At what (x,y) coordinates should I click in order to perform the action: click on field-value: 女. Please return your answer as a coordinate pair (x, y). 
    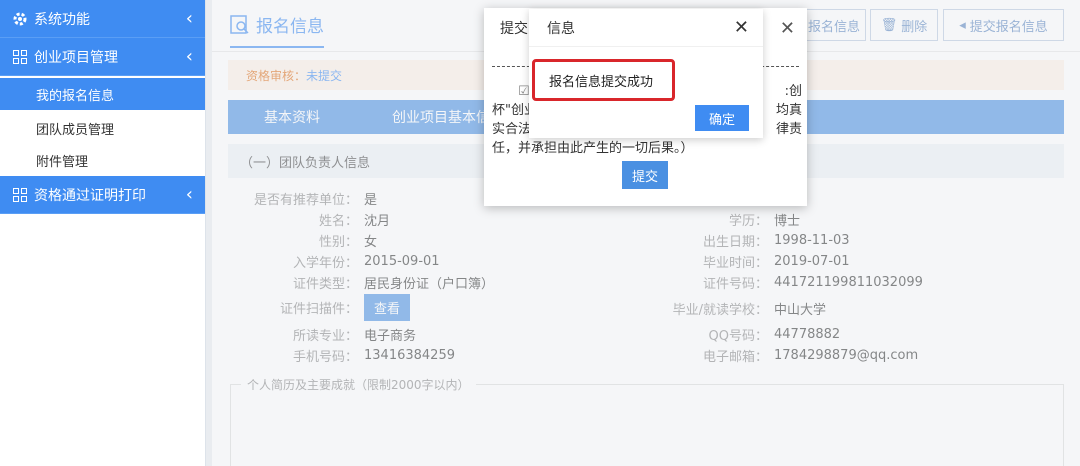
    Looking at the image, I should click on (371, 242).